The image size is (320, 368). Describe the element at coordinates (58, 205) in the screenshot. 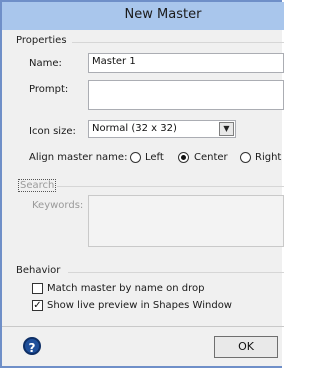

I see `keywords-label: Keywords:` at that location.